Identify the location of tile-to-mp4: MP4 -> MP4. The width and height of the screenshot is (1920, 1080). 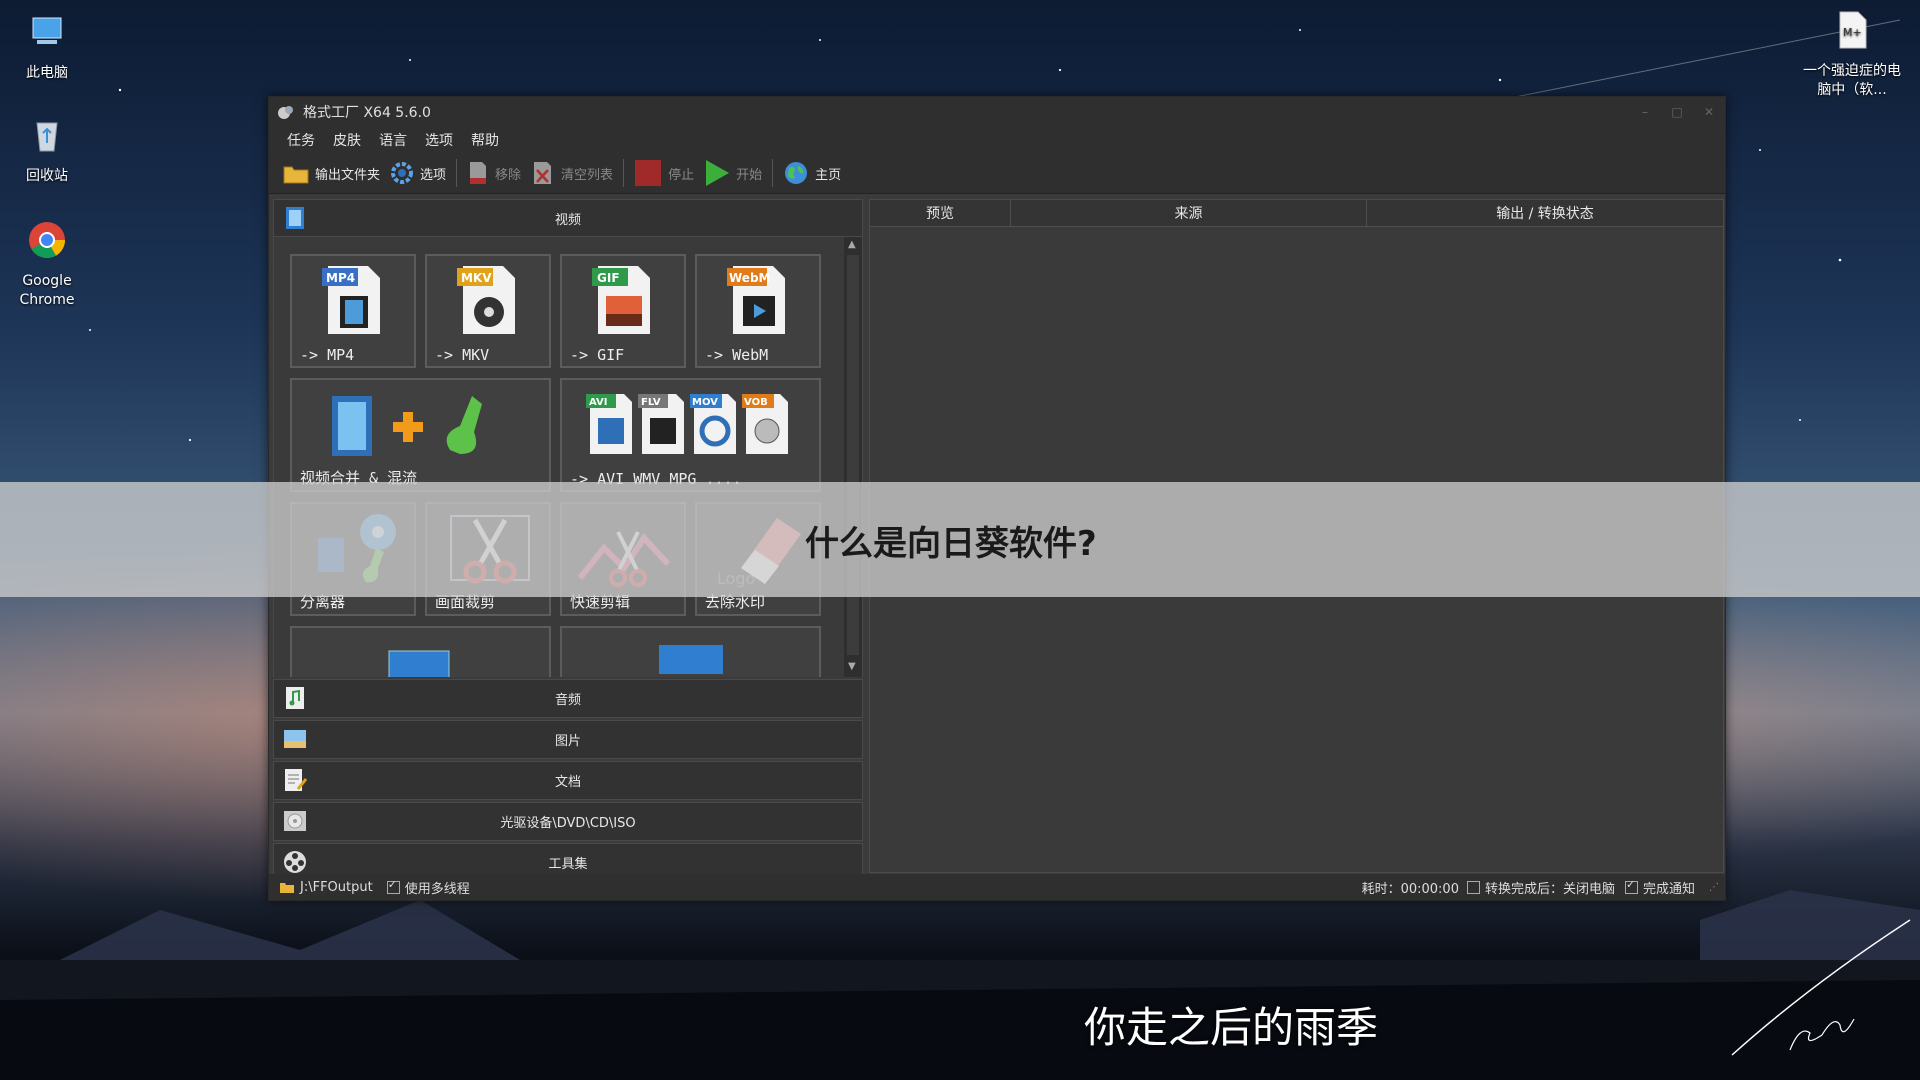
(353, 311).